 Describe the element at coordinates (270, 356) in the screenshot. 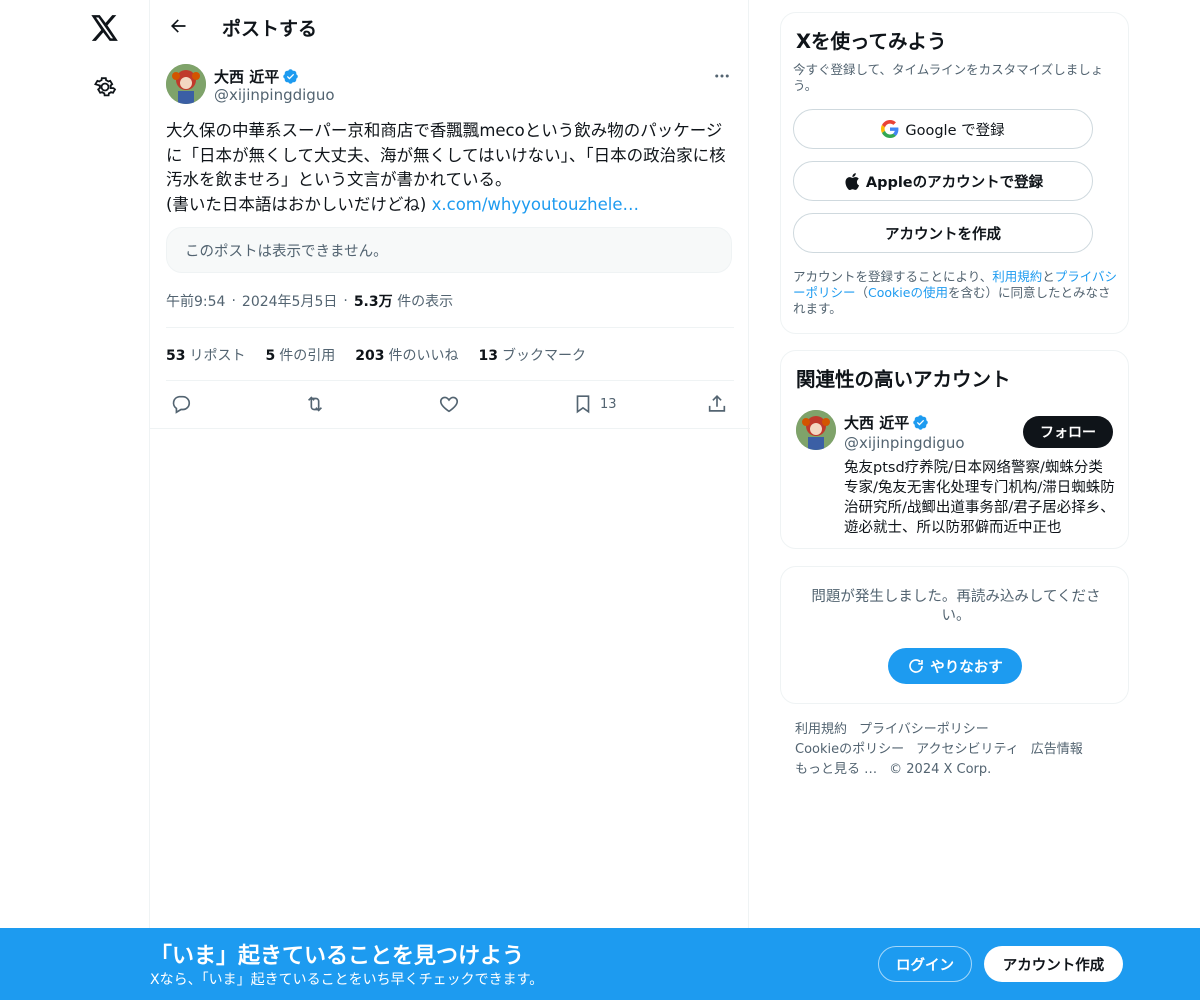

I see `stat-value: 5` at that location.